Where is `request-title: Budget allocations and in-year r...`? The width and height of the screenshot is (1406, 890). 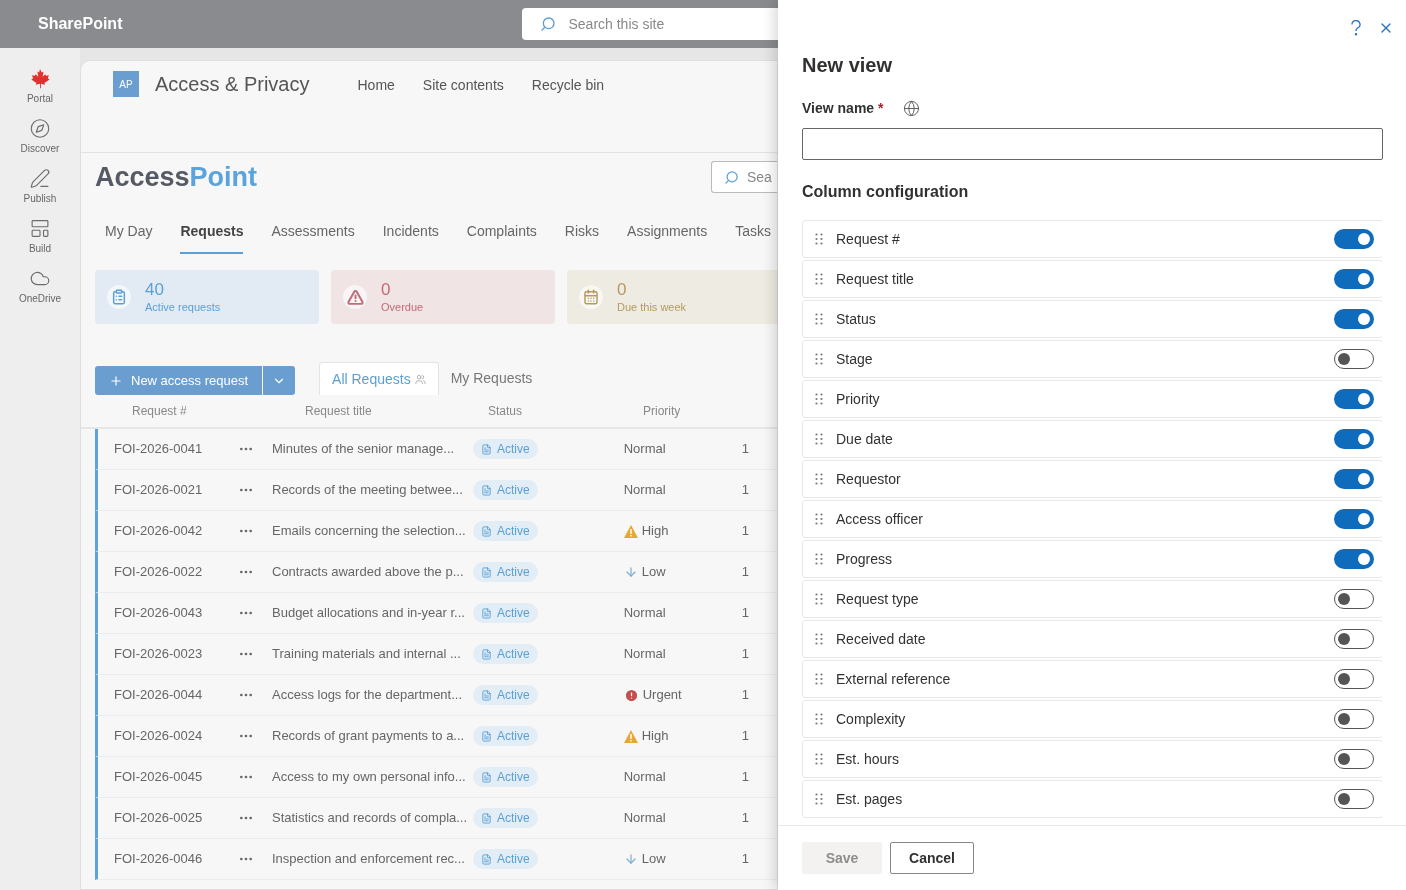
request-title: Budget allocations and in-year r... is located at coordinates (369, 613).